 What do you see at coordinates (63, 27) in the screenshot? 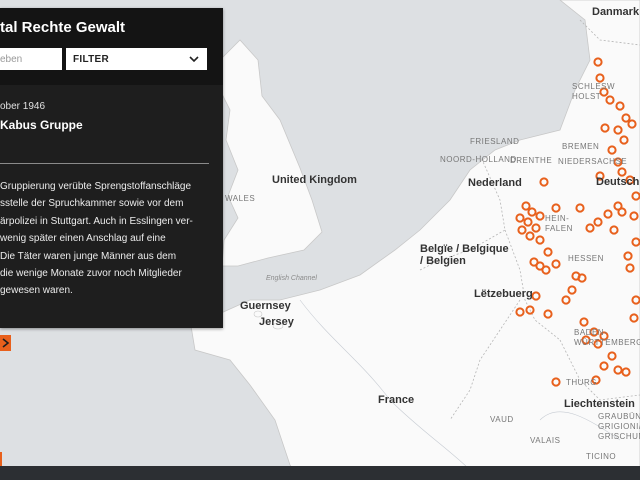
I see `page-title: tal Rechte Gewalt` at bounding box center [63, 27].